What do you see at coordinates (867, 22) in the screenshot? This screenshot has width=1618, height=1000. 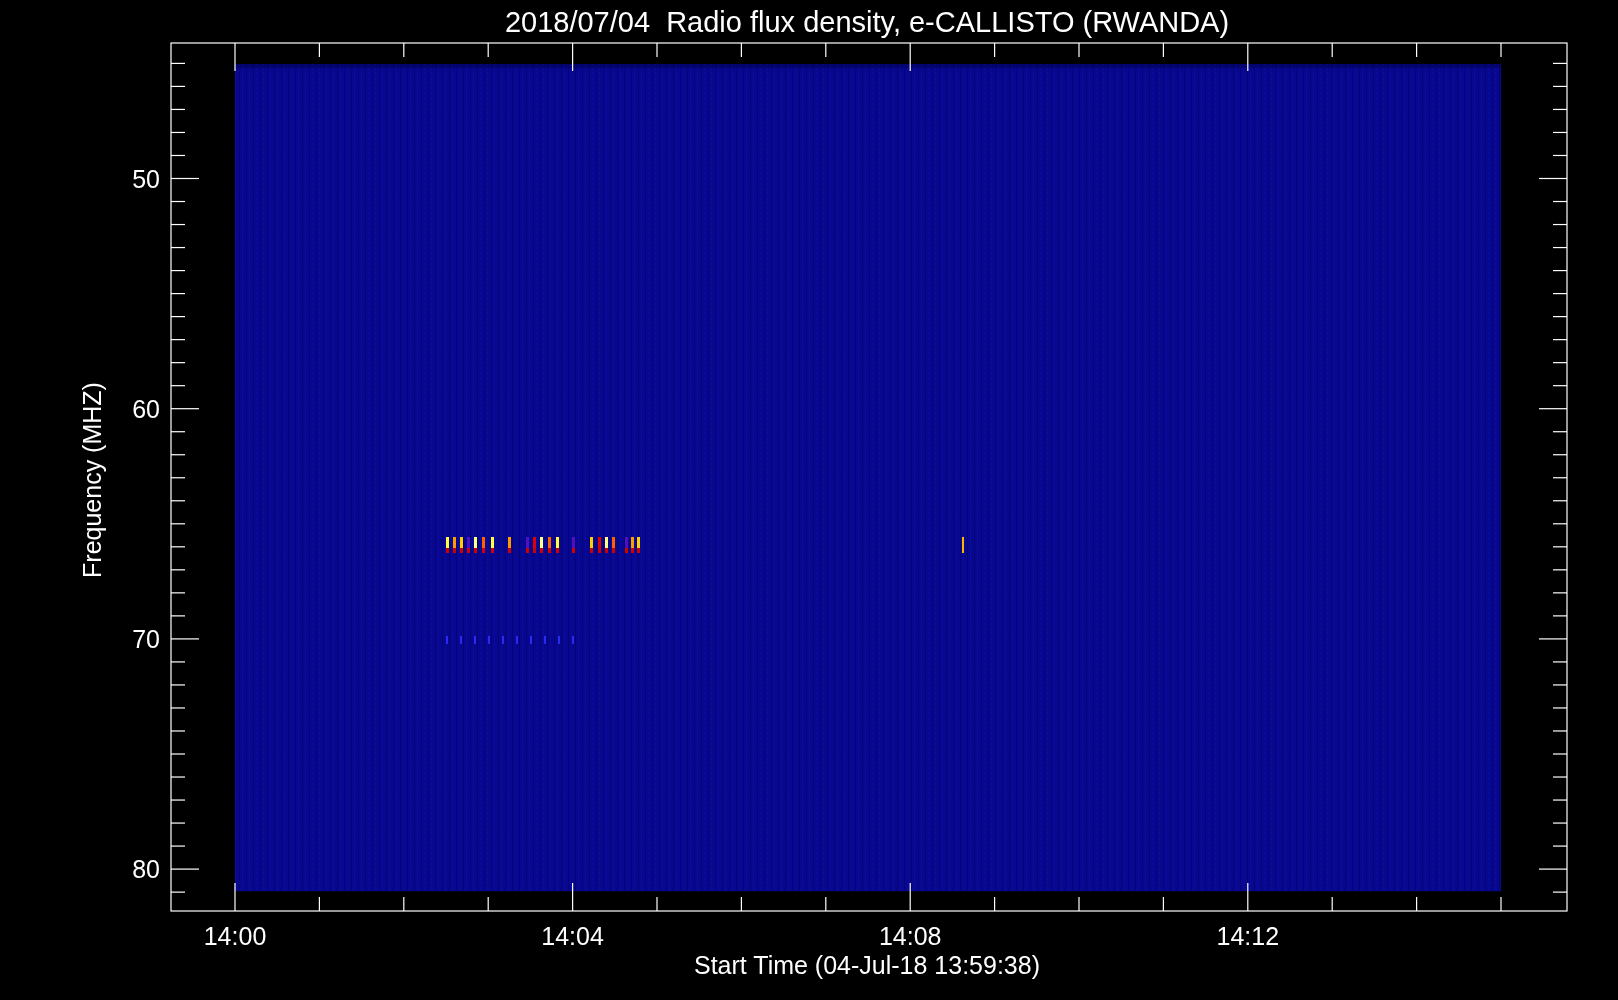 I see `chart-title: 2018/07/04 Radio flux density, e-CALLISTO (RWANDA)` at bounding box center [867, 22].